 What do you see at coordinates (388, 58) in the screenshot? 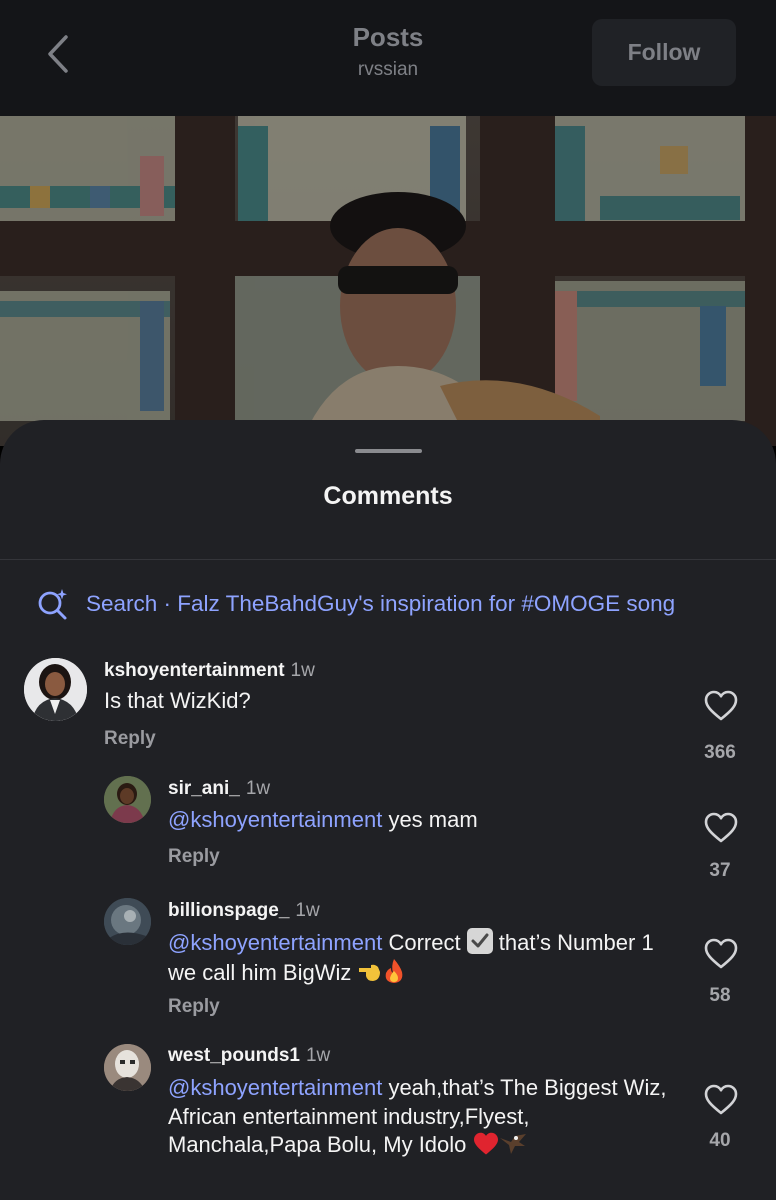
I see `top-bar: Posts rvssian Follow` at bounding box center [388, 58].